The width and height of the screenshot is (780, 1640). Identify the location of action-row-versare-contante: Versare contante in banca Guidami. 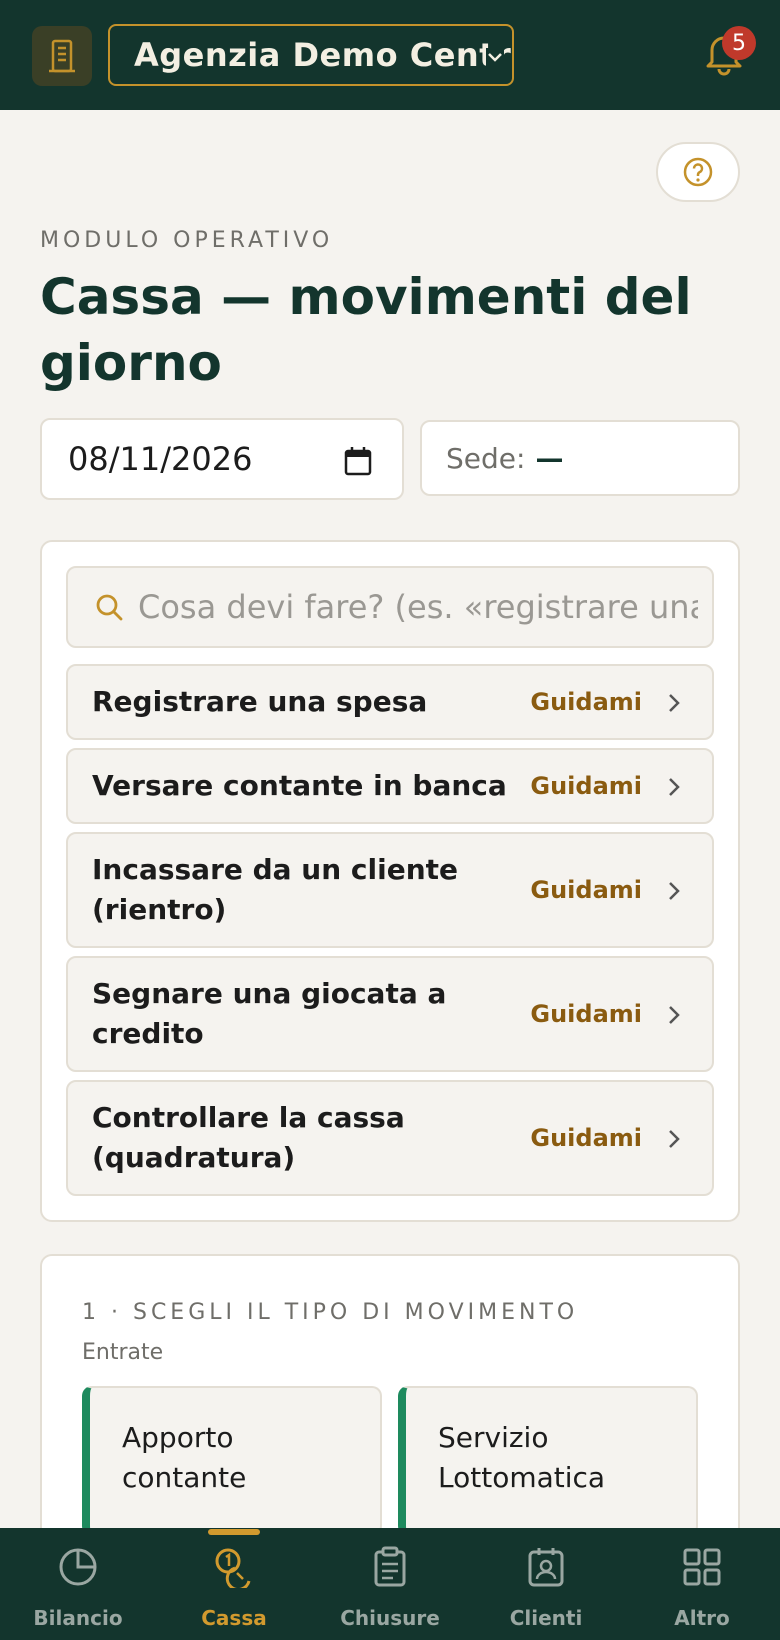
(390, 786).